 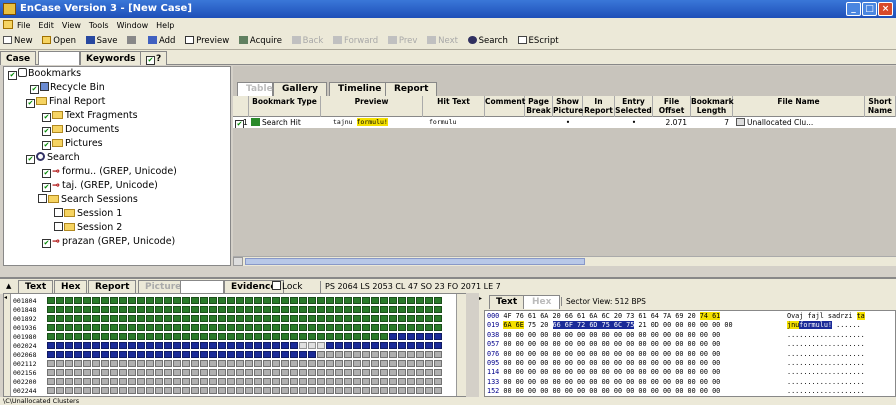 I want to click on sector-row-label: 002200, so click(x=25, y=382).